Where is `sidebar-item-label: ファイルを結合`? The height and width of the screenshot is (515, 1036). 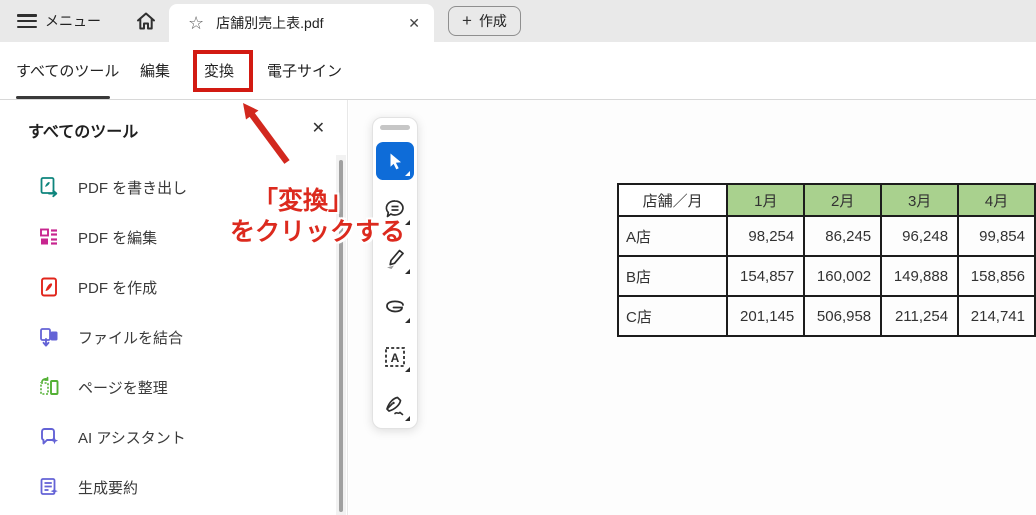
sidebar-item-label: ファイルを結合 is located at coordinates (131, 338).